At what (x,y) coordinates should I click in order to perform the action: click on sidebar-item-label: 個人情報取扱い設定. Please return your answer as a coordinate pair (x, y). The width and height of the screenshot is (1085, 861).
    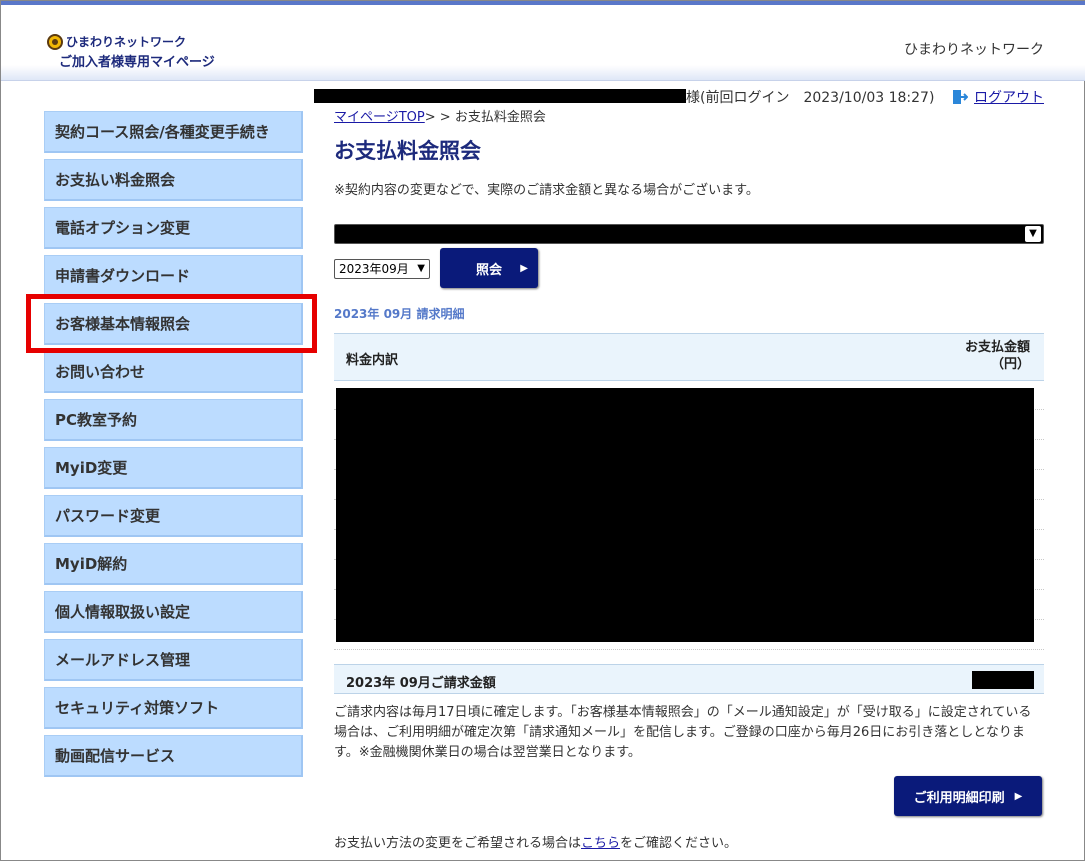
    Looking at the image, I should click on (123, 612).